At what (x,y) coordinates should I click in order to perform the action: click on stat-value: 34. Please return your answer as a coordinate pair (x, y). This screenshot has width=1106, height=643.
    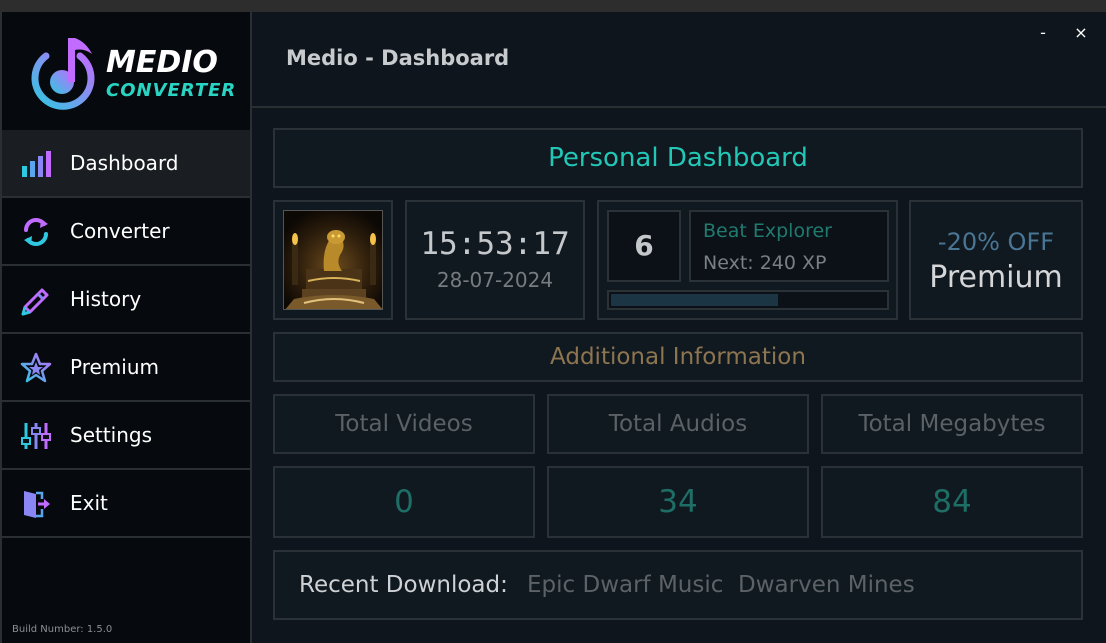
    Looking at the image, I should click on (678, 502).